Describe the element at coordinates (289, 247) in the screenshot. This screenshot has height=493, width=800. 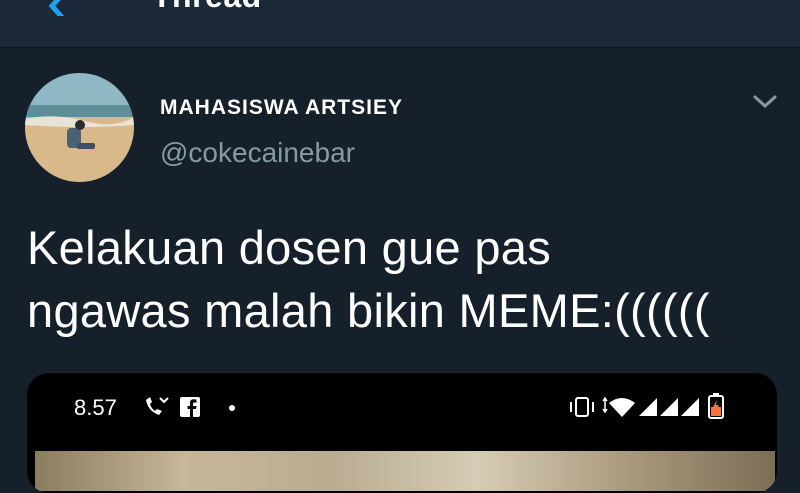
I see `tweet-text-line: Kelakuan dosen gue pas` at that location.